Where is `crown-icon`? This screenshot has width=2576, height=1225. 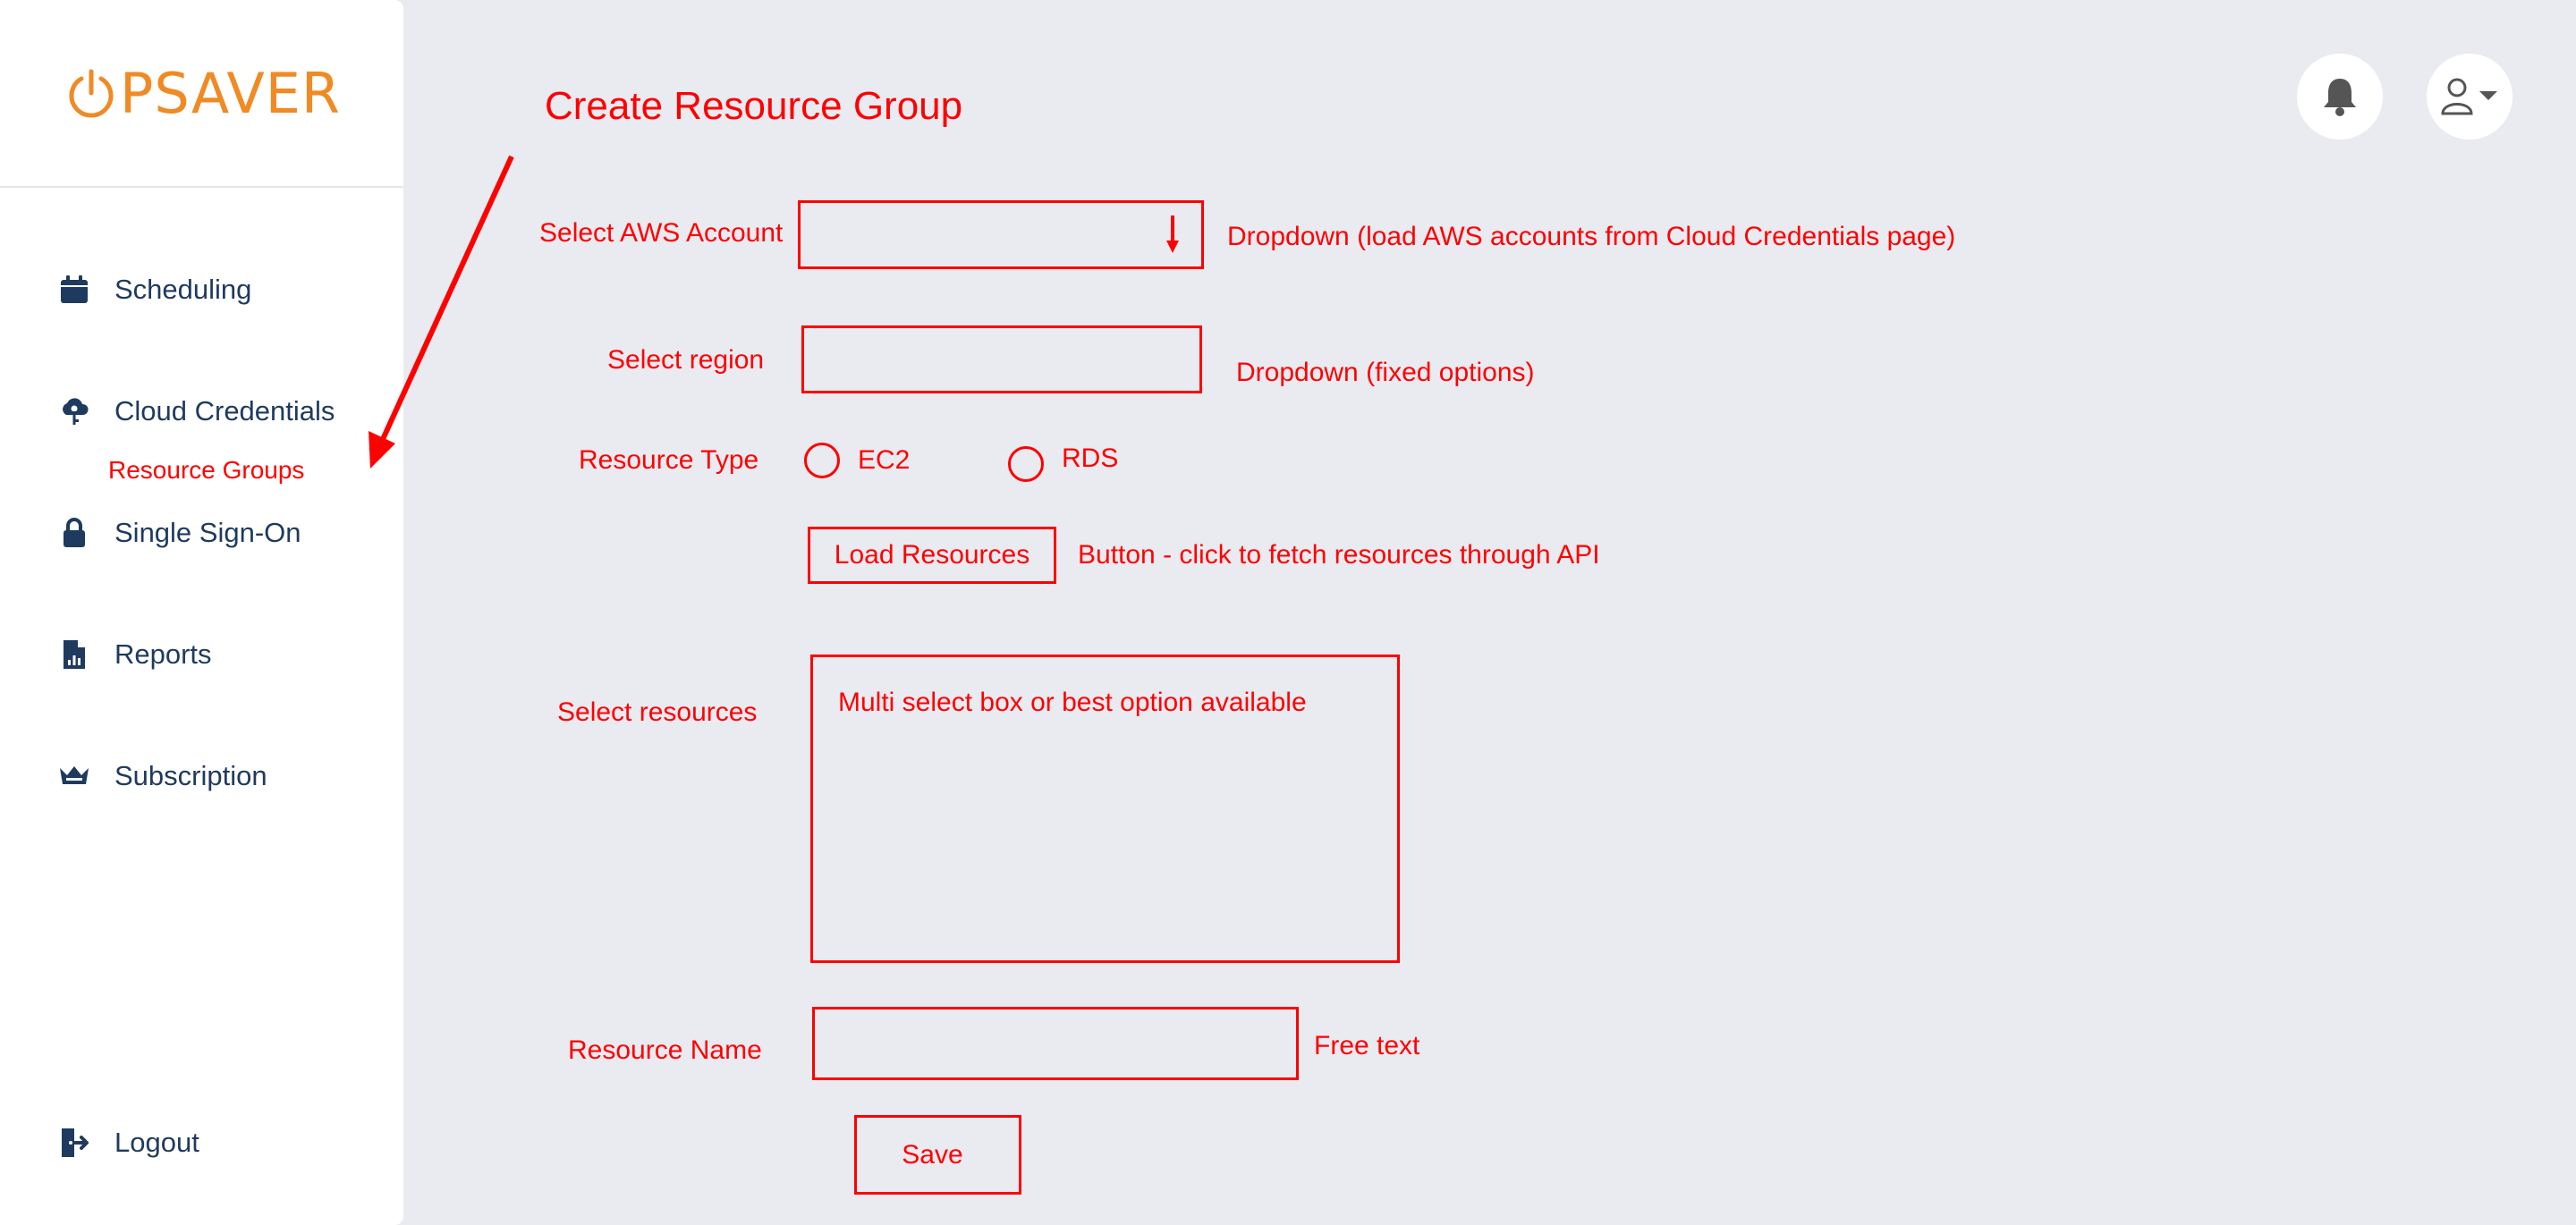 crown-icon is located at coordinates (74, 776).